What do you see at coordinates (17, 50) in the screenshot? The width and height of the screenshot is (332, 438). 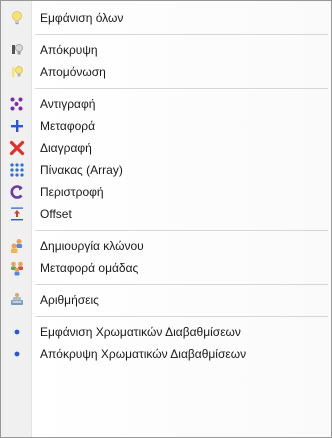 I see `hide-bulb-icon` at bounding box center [17, 50].